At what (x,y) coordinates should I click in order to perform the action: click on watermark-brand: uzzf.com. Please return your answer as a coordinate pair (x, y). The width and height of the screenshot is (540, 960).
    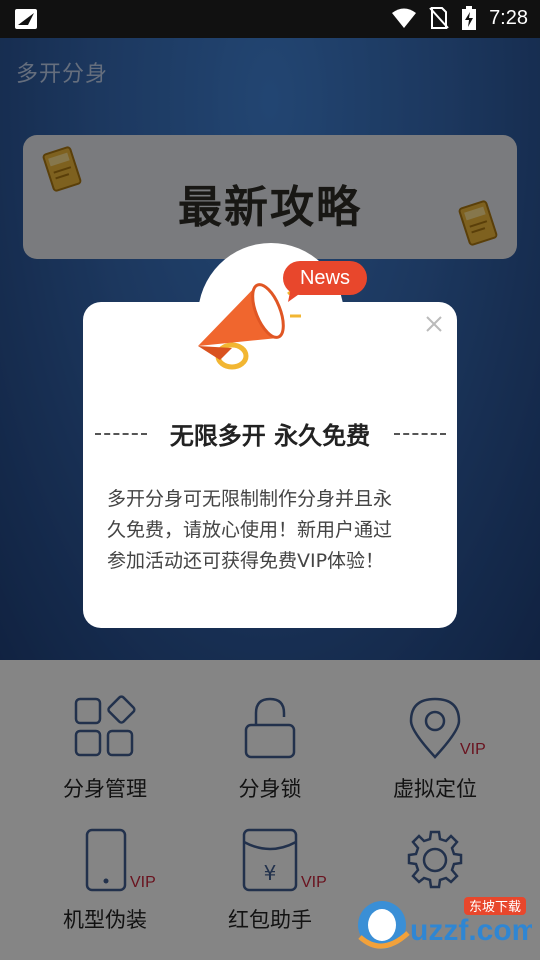
    Looking at the image, I should click on (471, 930).